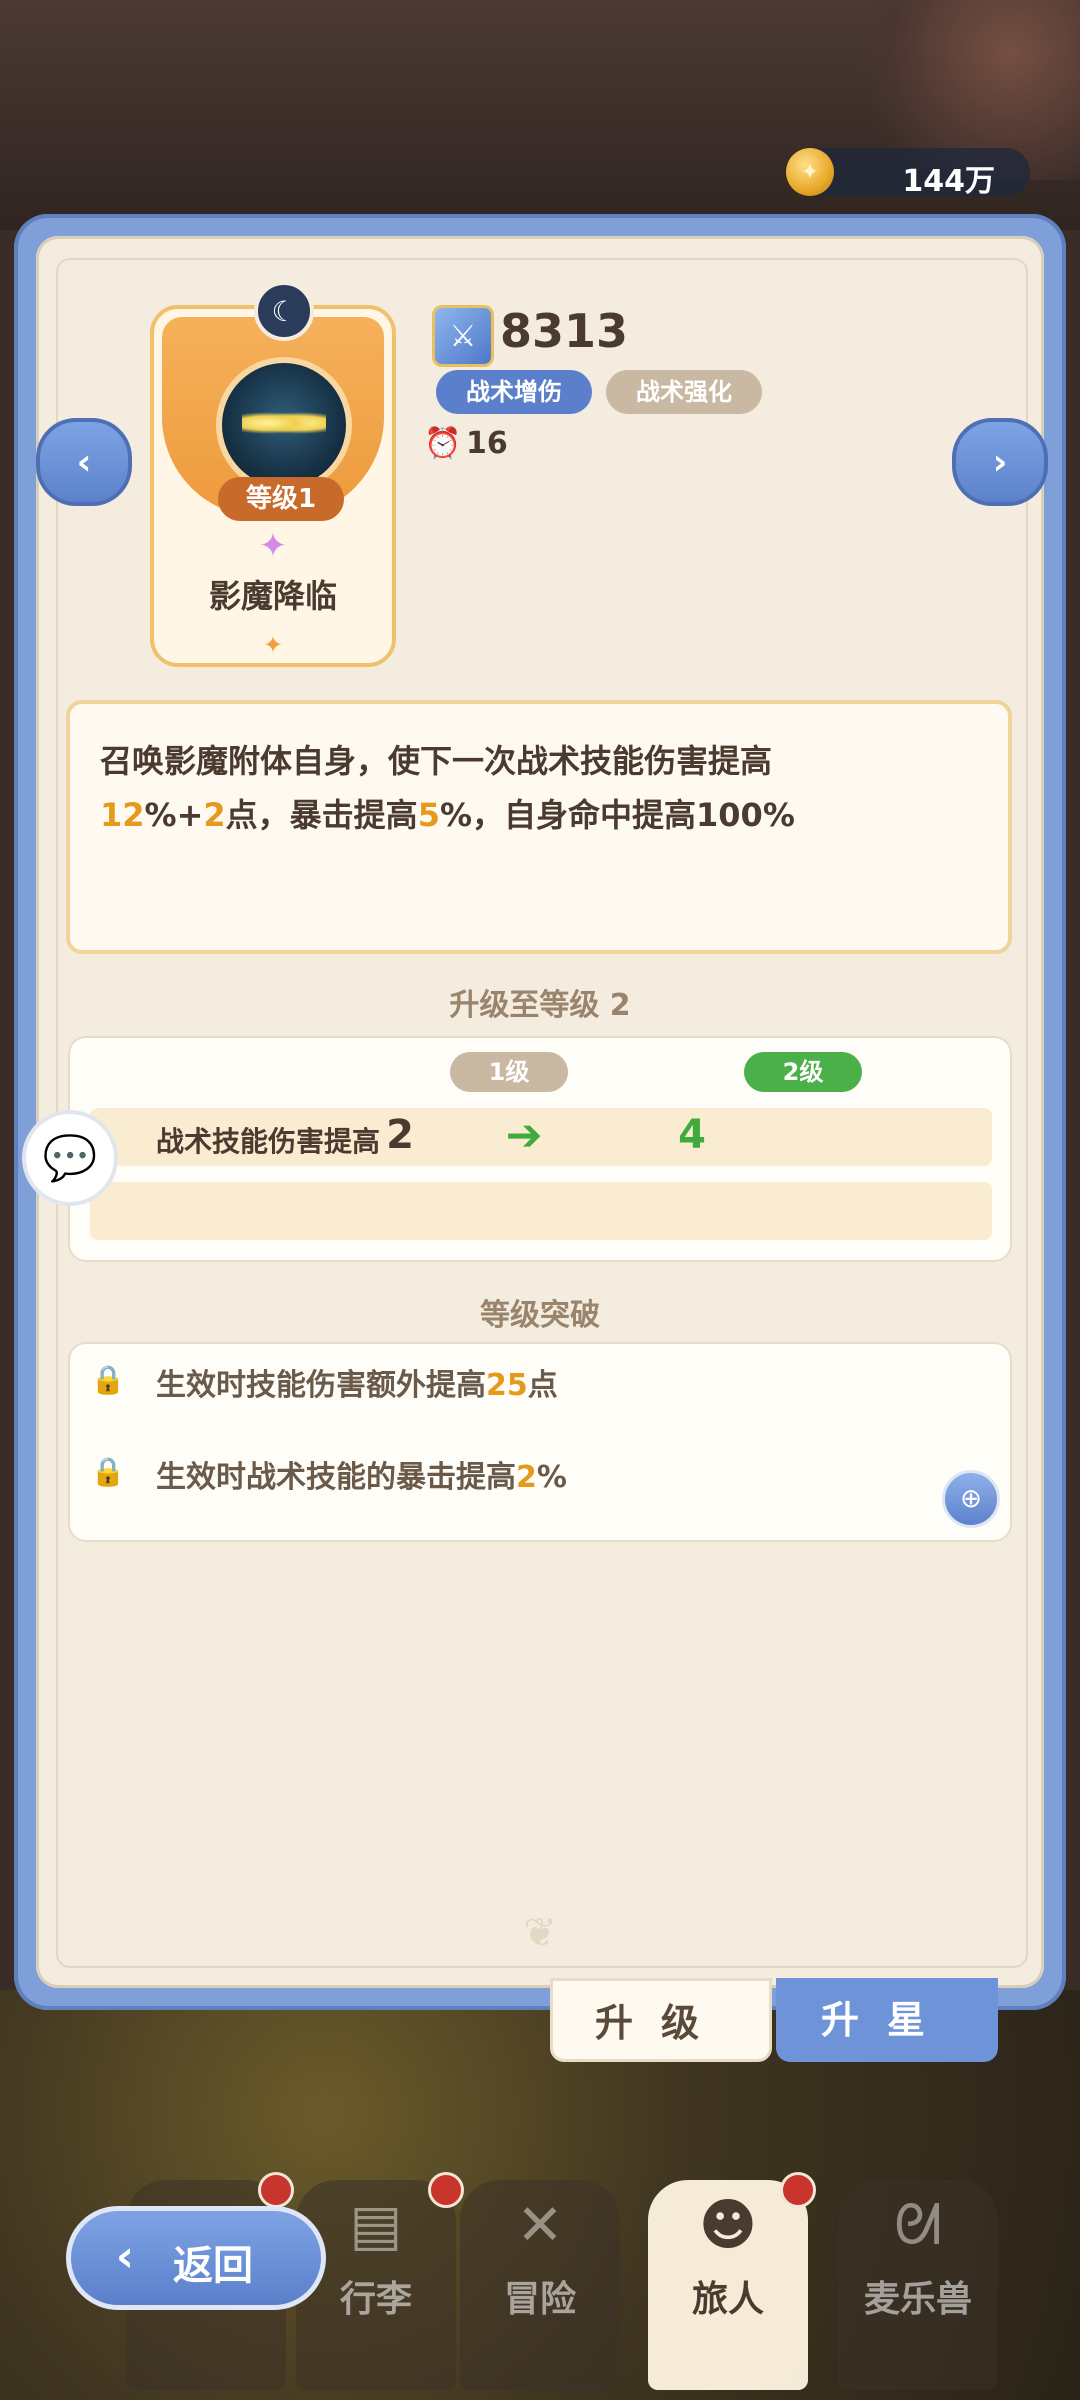 Image resolution: width=1080 pixels, height=2400 pixels. I want to click on tag-tactical-enhance: 战术强化, so click(684, 392).